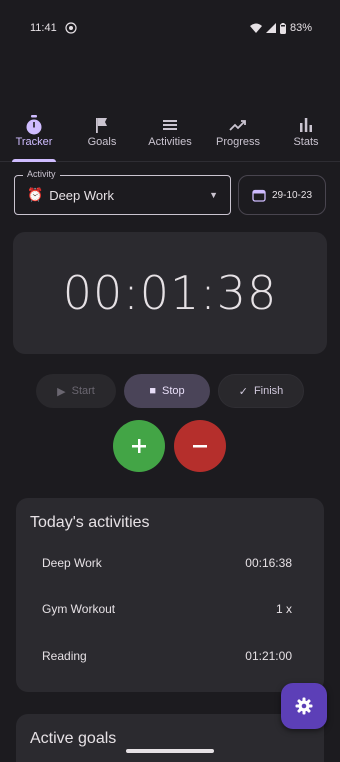  I want to click on activity-value: 1 x, so click(283, 609).